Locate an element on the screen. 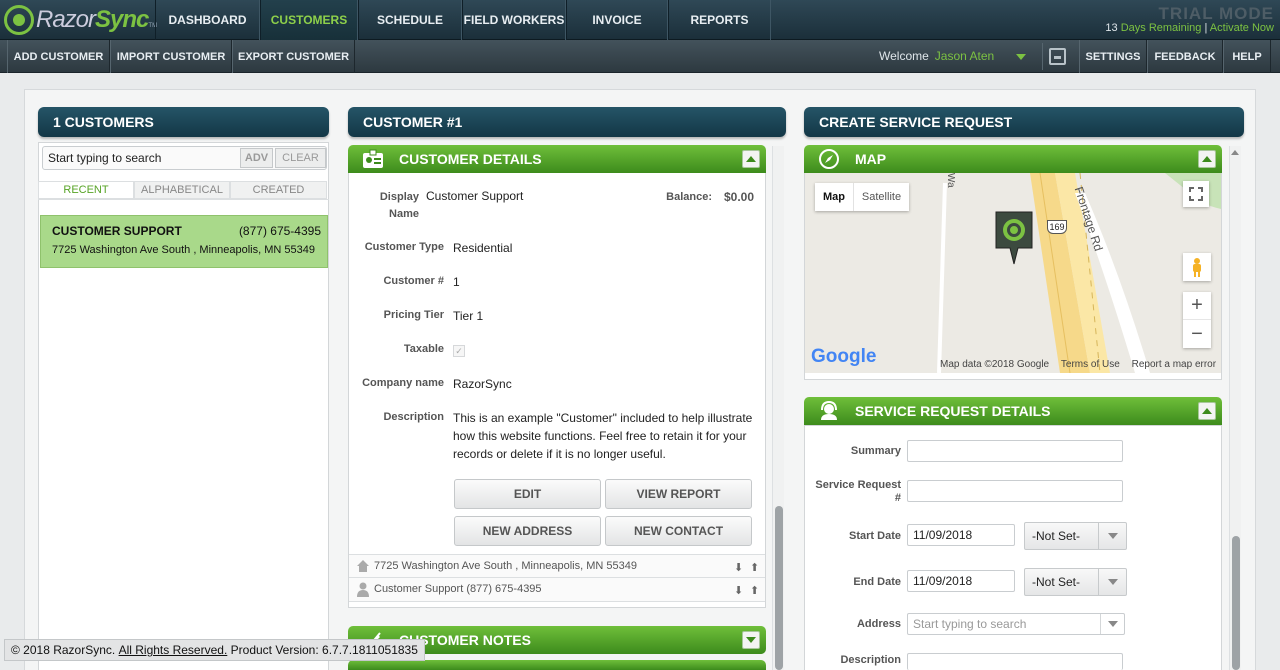  customer-number-value: 1 is located at coordinates (456, 282).